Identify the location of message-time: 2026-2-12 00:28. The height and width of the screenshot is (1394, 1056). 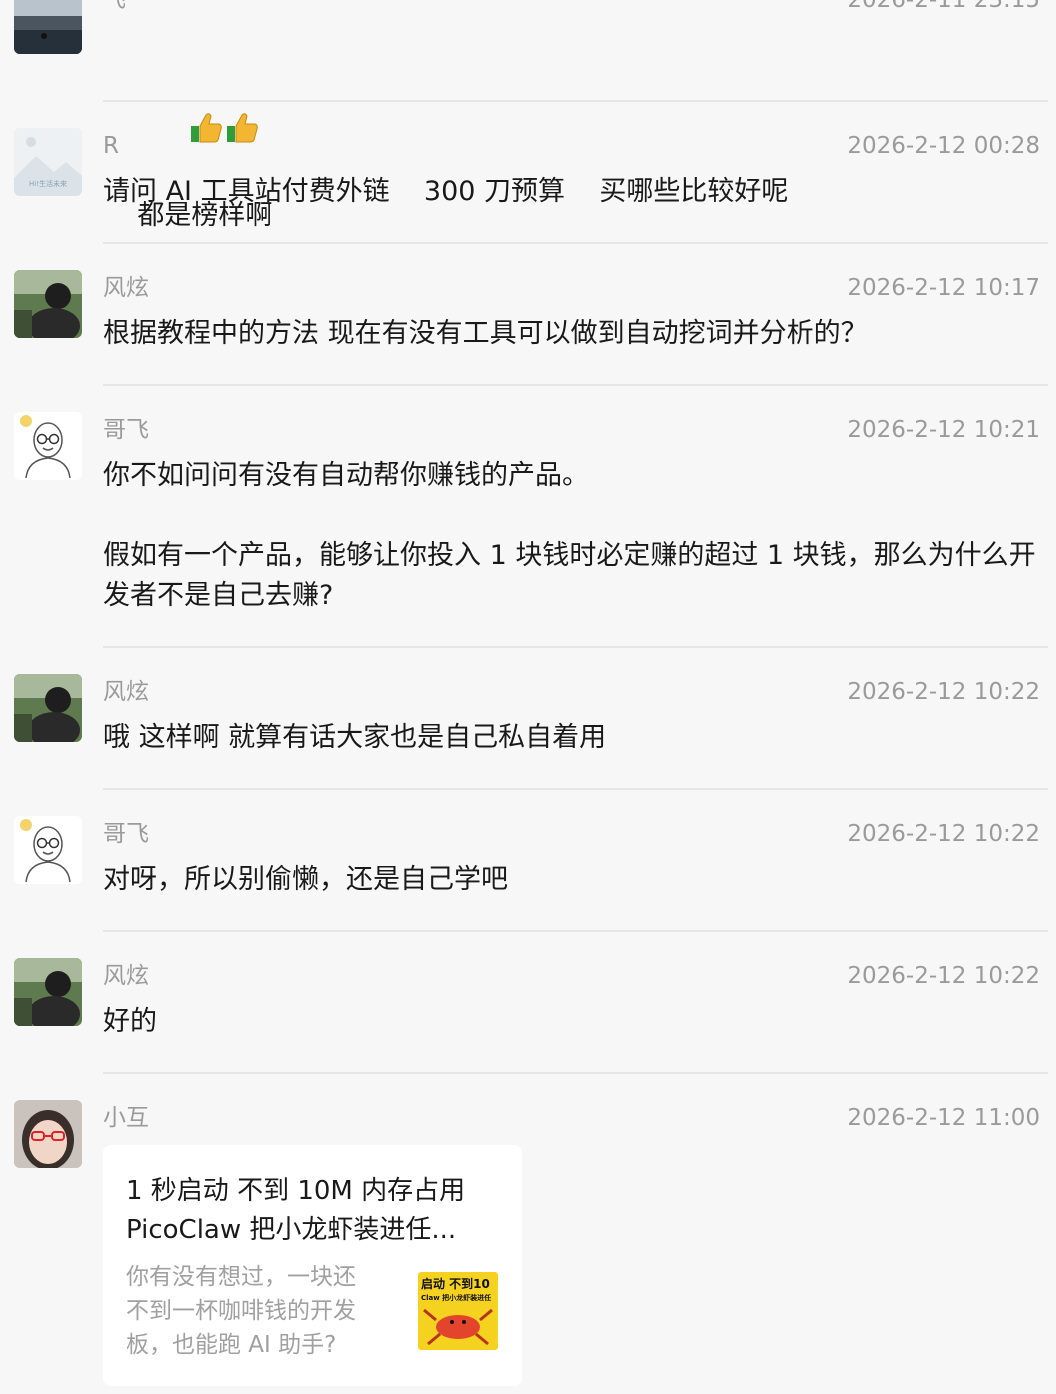
(943, 146).